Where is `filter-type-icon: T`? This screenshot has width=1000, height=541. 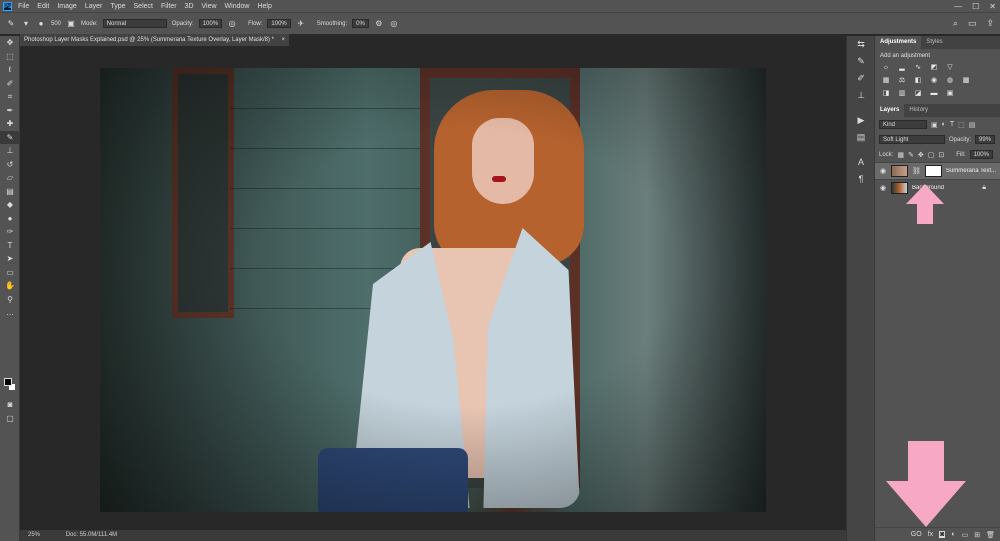 filter-type-icon: T is located at coordinates (952, 124).